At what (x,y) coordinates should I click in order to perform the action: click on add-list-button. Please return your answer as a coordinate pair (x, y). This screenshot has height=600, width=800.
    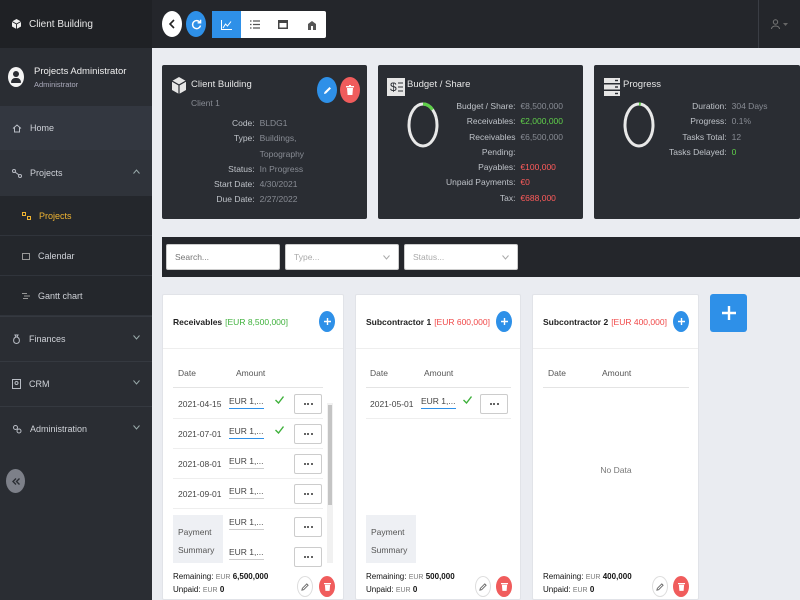
    Looking at the image, I should click on (728, 313).